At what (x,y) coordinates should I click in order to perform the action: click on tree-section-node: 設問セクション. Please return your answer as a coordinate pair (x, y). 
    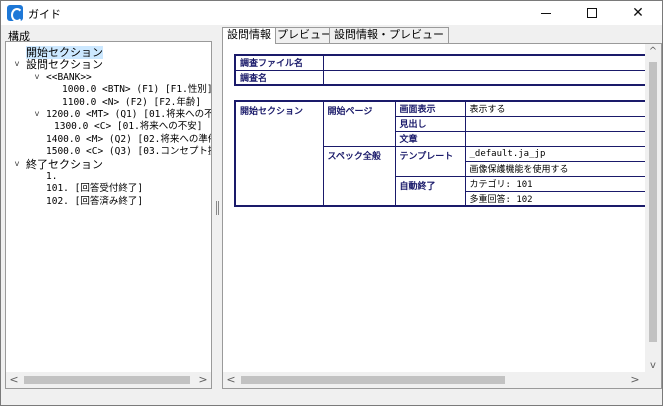
    Looking at the image, I should click on (64, 65).